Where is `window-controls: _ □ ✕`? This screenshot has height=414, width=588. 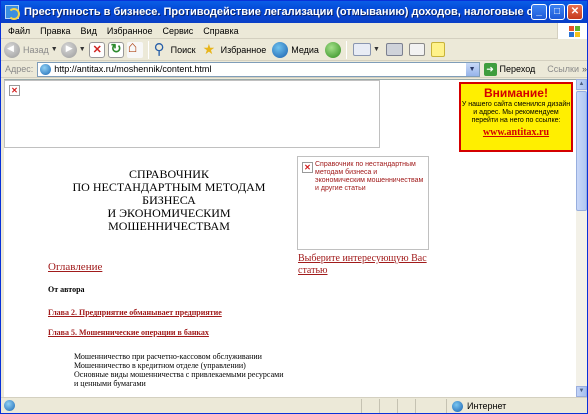 window-controls: _ □ ✕ is located at coordinates (557, 12).